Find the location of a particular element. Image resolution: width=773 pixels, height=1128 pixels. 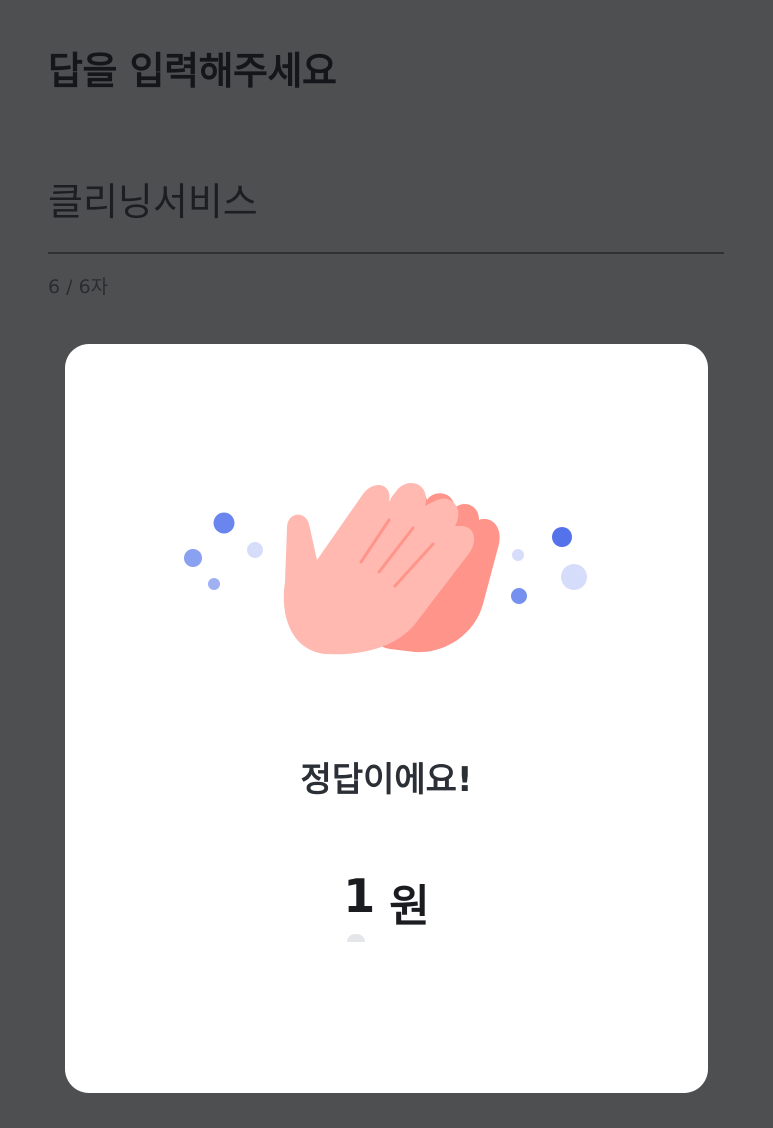

input-underline is located at coordinates (386, 253).